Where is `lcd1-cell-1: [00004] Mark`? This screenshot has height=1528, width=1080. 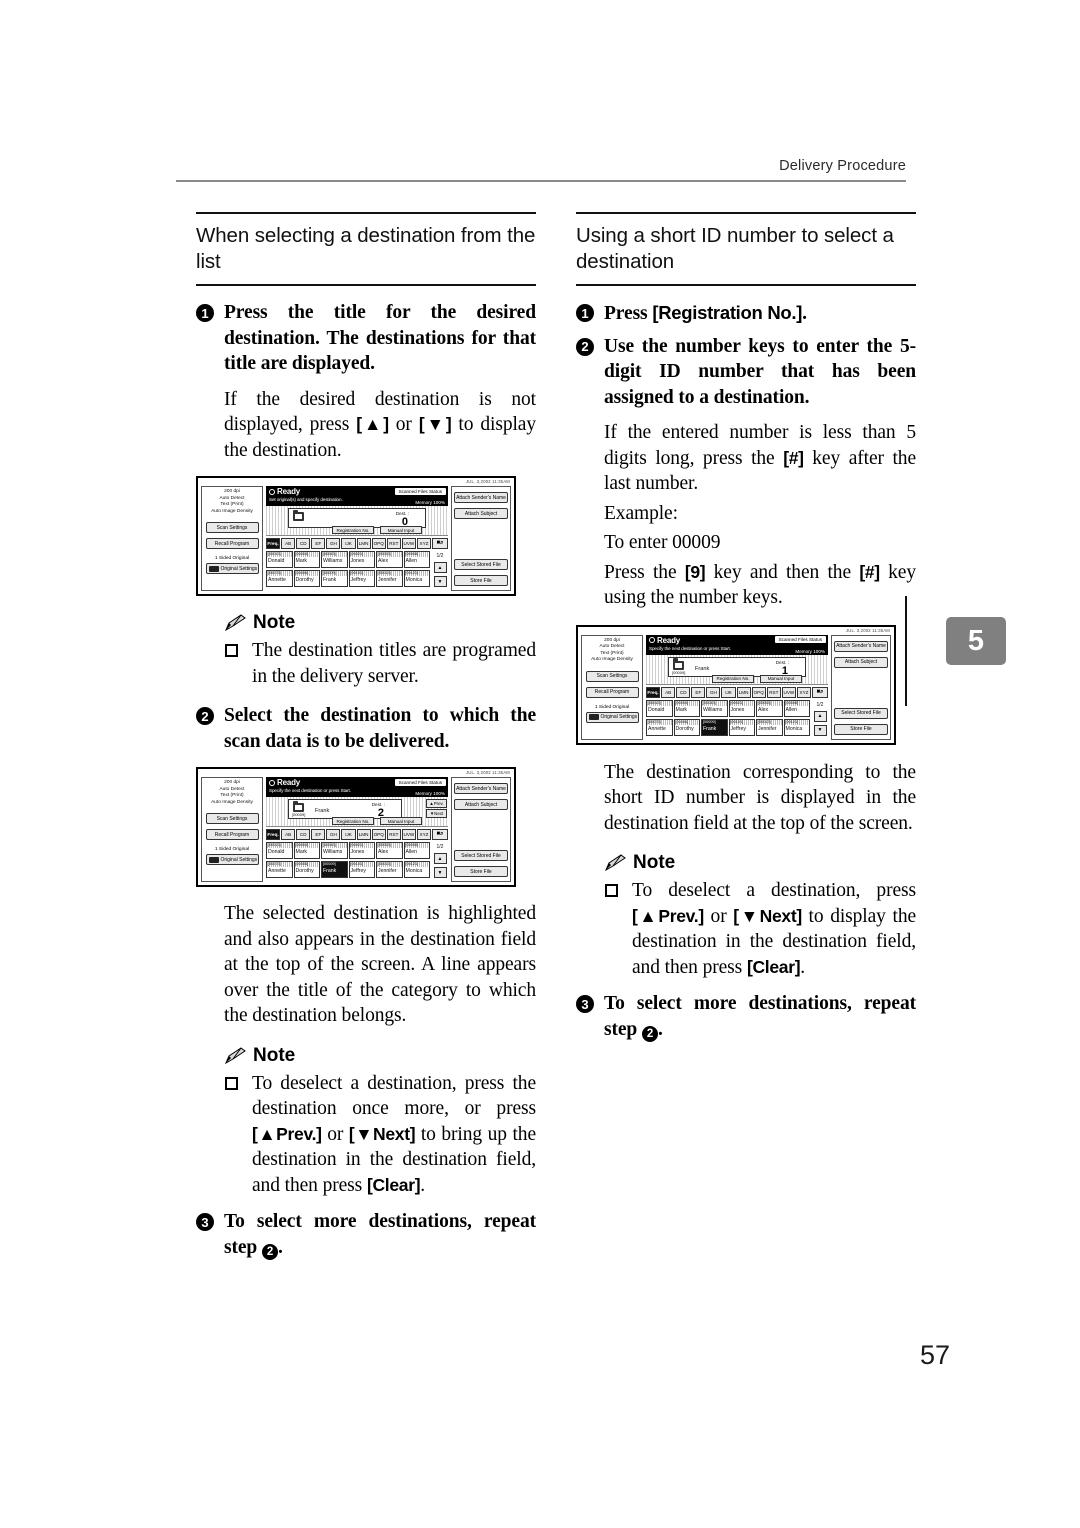
lcd1-cell-1: [00004] Mark is located at coordinates (306, 559).